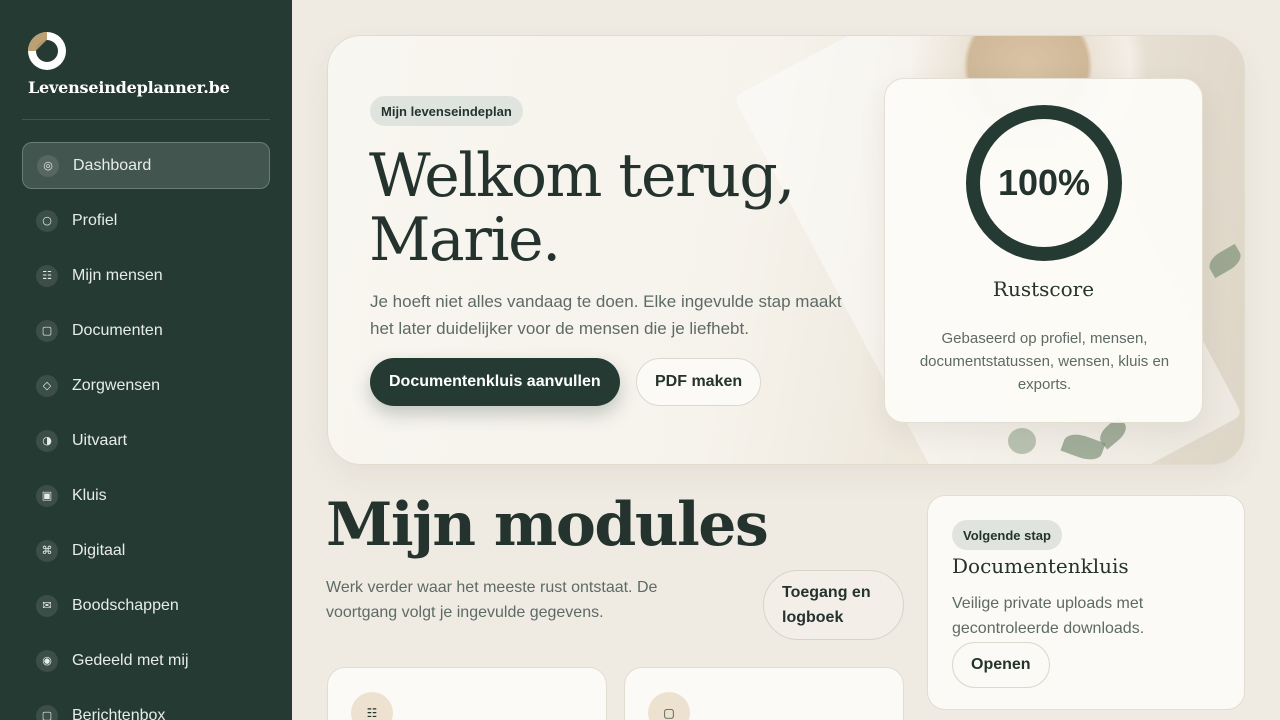 Image resolution: width=1280 pixels, height=720 pixels. Describe the element at coordinates (47, 660) in the screenshot. I see `shared-icon: ◉` at that location.